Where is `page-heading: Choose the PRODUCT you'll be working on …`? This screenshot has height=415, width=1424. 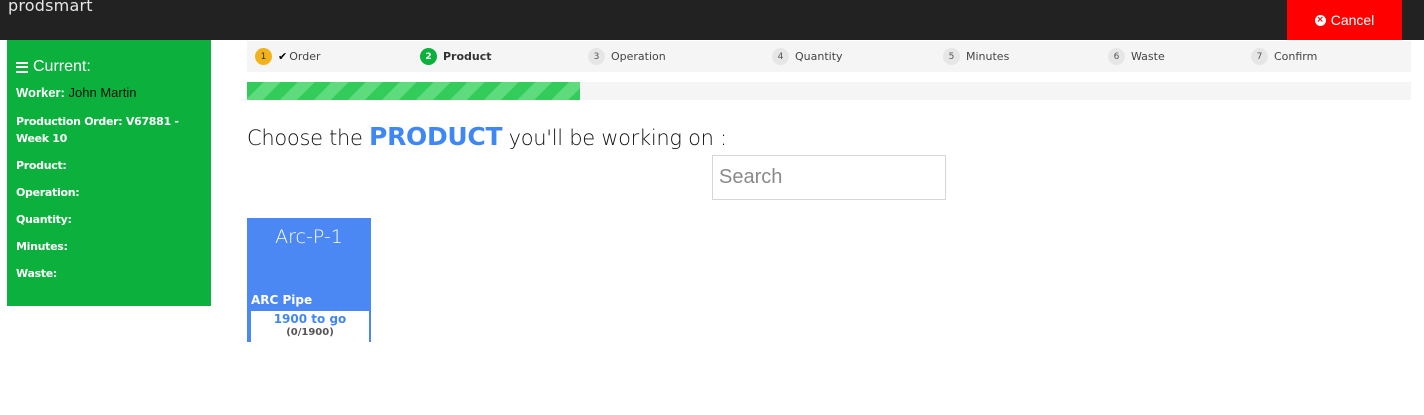
page-heading: Choose the PRODUCT you'll be working on … is located at coordinates (487, 136).